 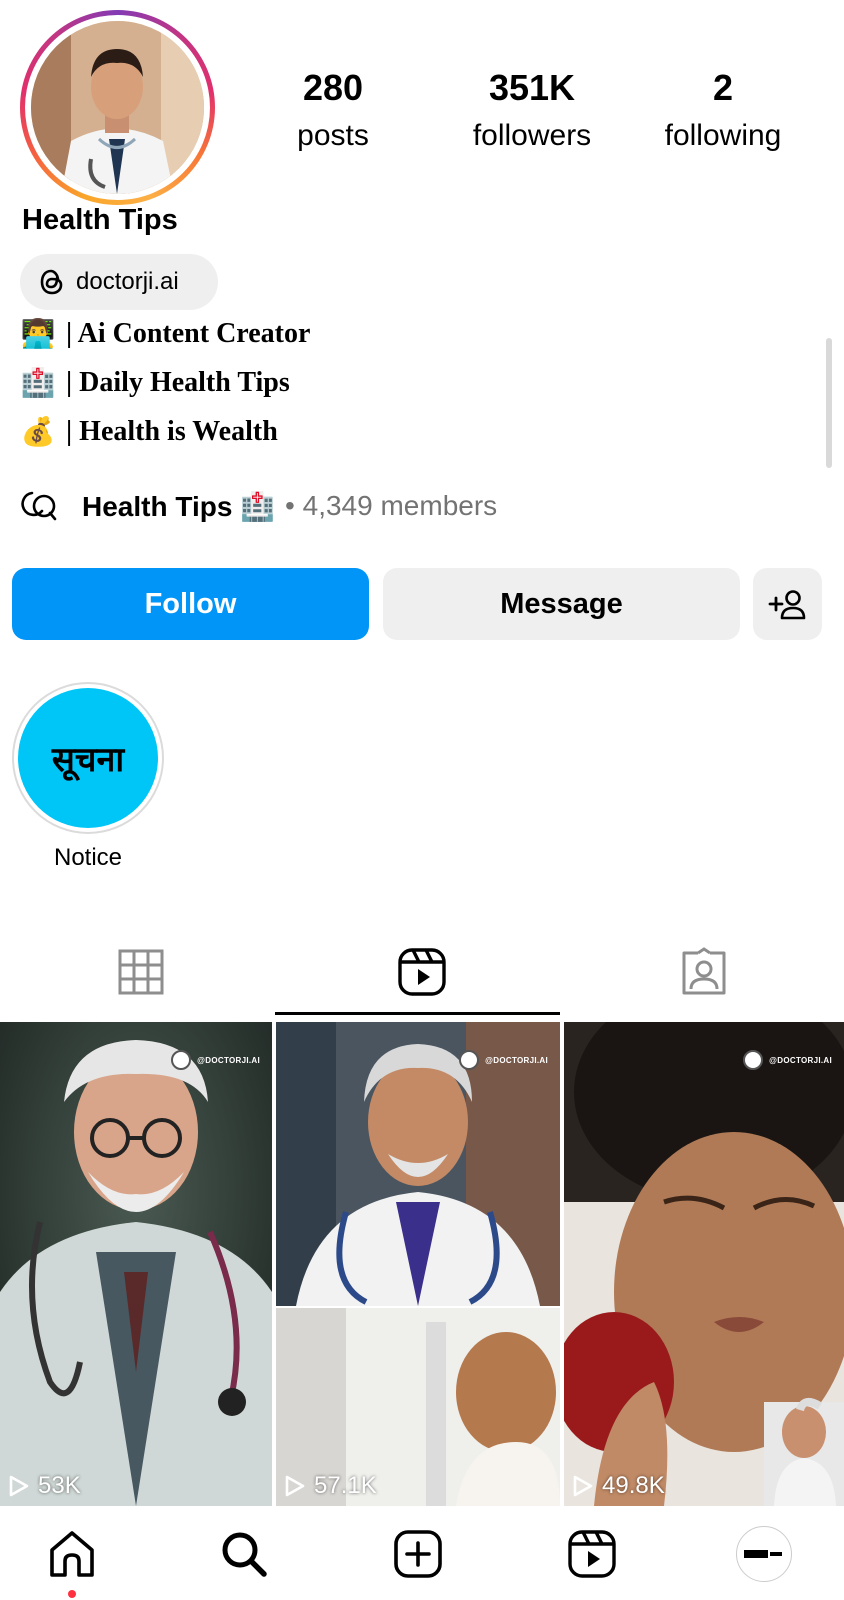 I want to click on create-icon, so click(x=418, y=1554).